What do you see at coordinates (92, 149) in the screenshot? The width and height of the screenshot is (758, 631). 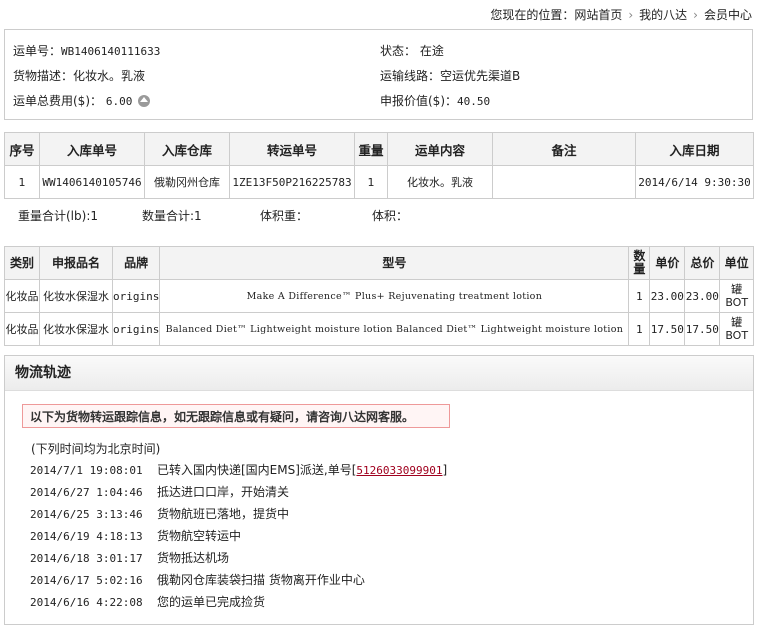 I see `col-inbound-no: 入库单号` at bounding box center [92, 149].